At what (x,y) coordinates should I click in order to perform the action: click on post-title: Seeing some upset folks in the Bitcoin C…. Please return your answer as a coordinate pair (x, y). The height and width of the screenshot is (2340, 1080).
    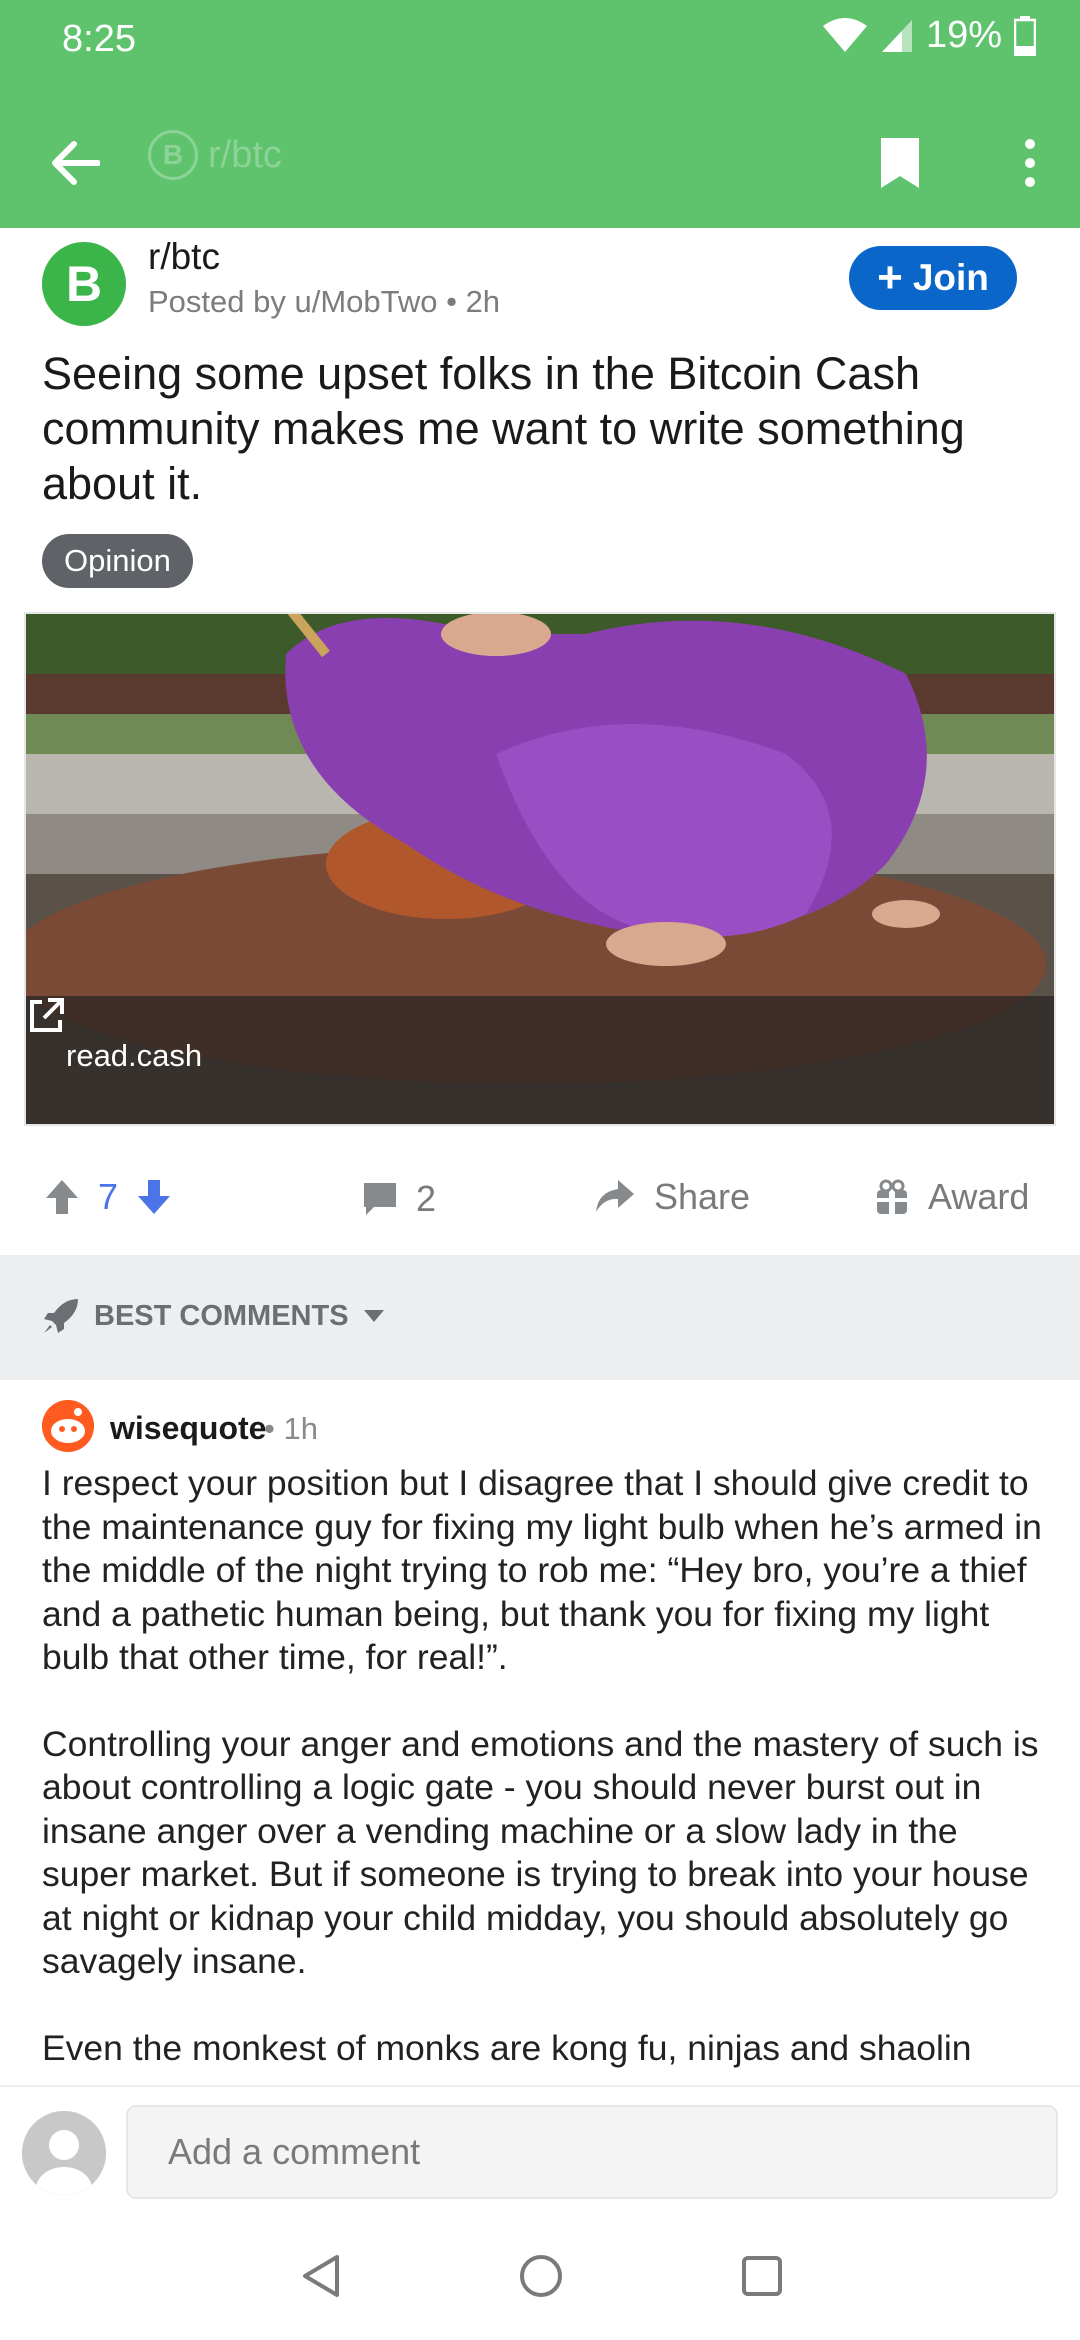
    Looking at the image, I should click on (503, 428).